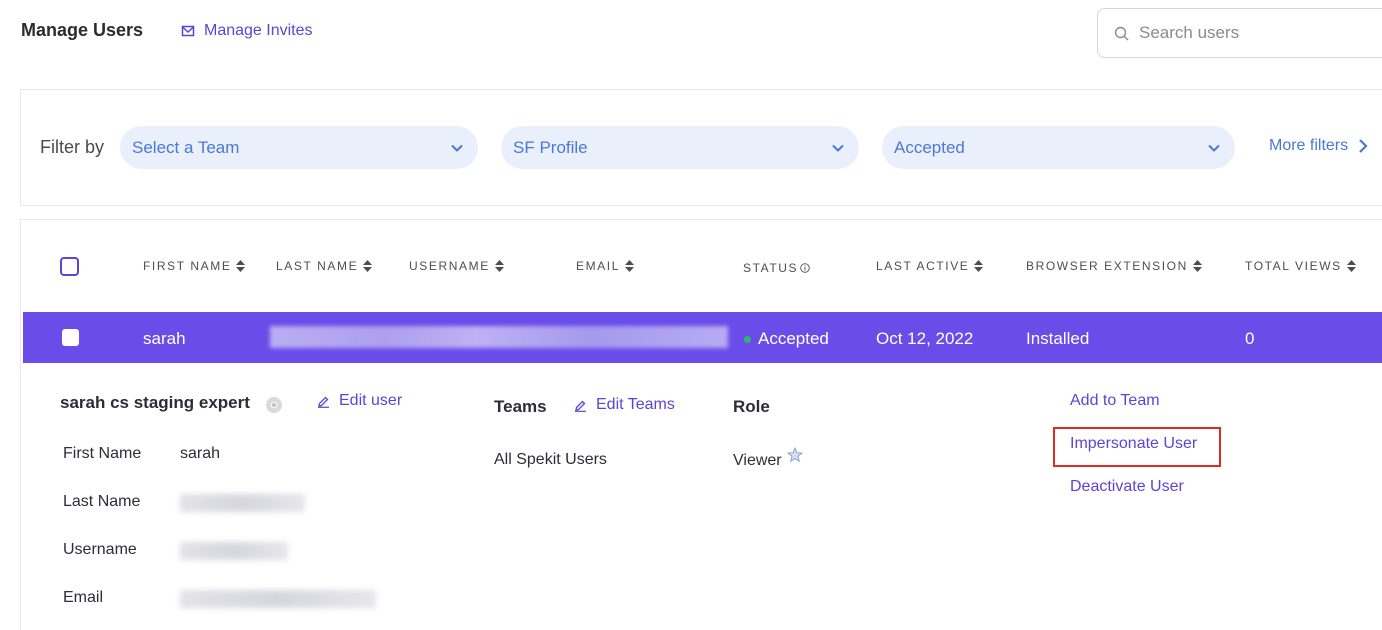 The height and width of the screenshot is (630, 1382). Describe the element at coordinates (1115, 401) in the screenshot. I see `add-to-team-link: Add to Team` at that location.